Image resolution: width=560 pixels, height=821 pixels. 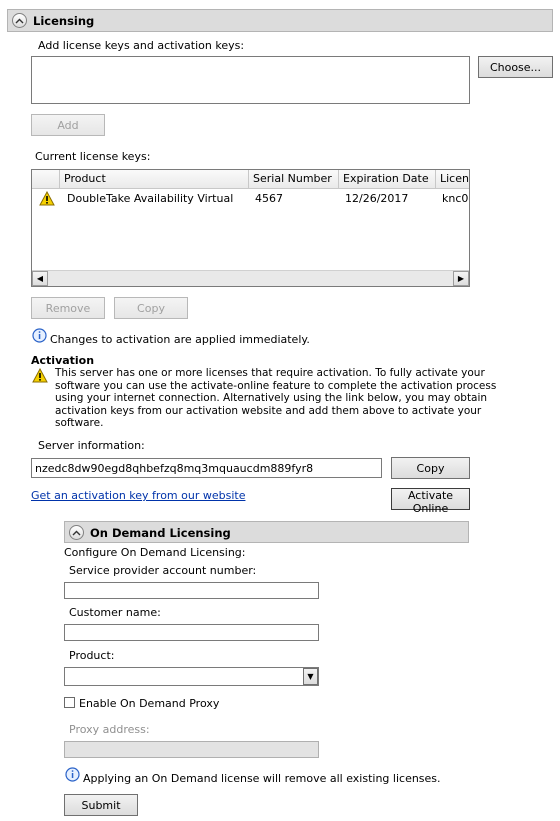 What do you see at coordinates (155, 552) in the screenshot?
I see `configure-label: Configure On Demand Licensing:` at bounding box center [155, 552].